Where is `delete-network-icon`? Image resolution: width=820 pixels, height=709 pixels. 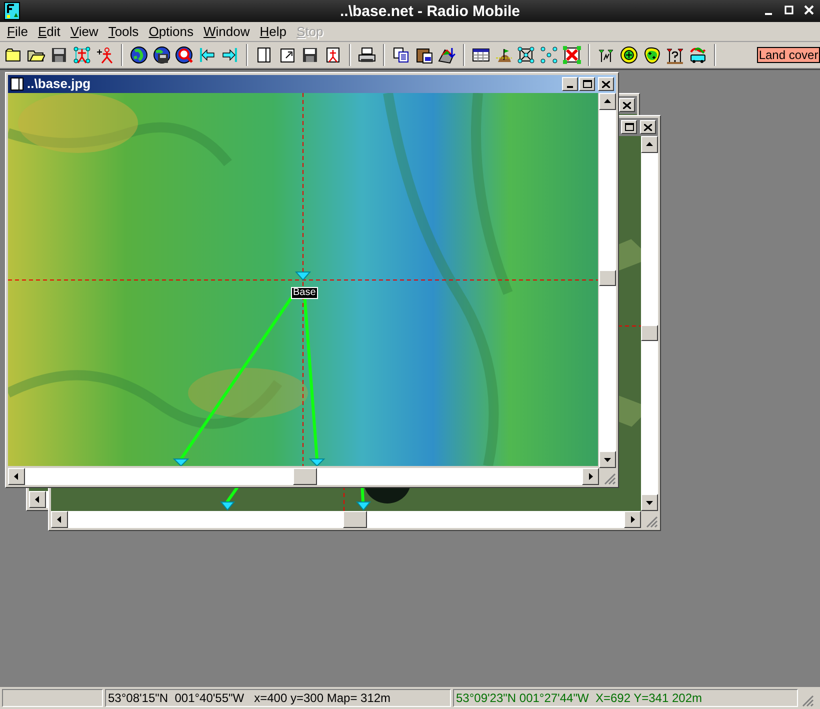
delete-network-icon is located at coordinates (572, 55).